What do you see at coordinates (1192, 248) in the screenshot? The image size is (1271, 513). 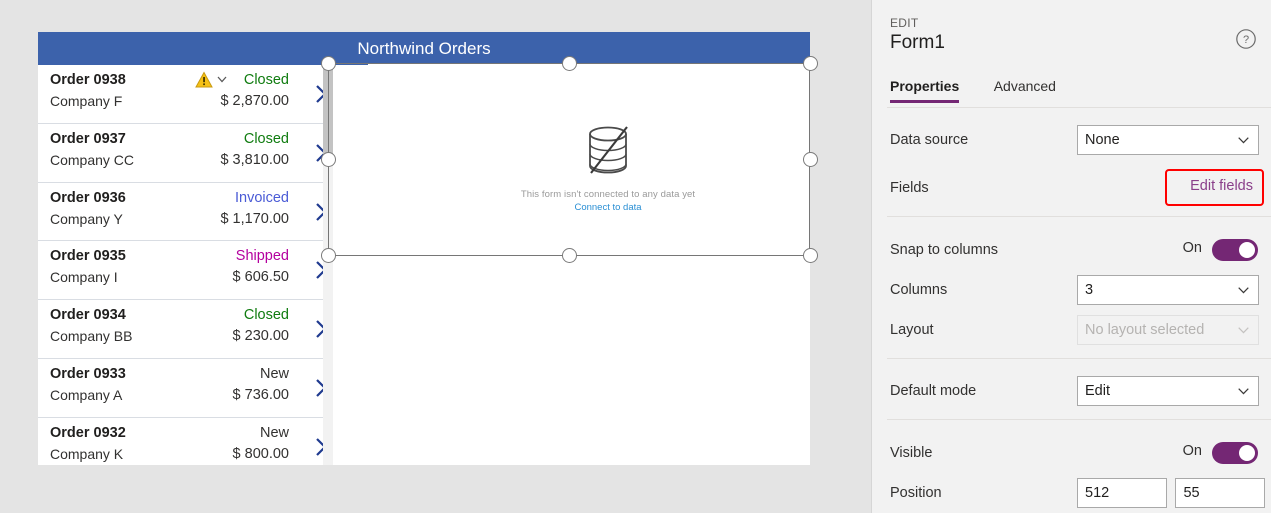 I see `snap-to-columns-state: On` at bounding box center [1192, 248].